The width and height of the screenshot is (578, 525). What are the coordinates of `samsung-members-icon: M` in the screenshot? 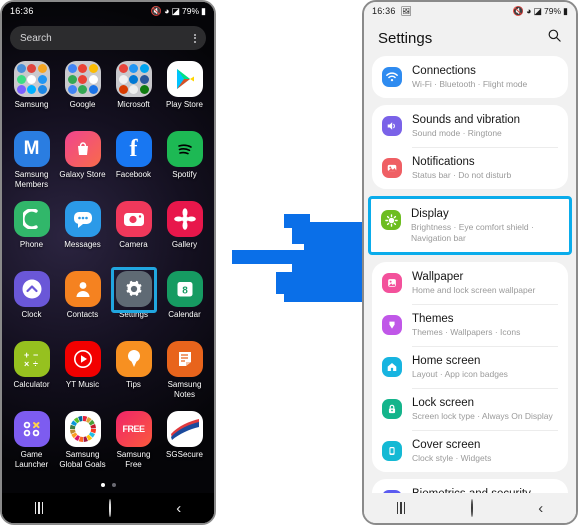 It's located at (31, 149).